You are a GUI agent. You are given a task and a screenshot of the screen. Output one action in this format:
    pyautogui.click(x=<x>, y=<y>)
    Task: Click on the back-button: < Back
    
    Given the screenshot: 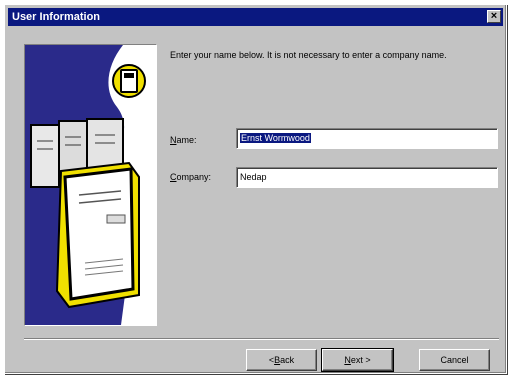 What is the action you would take?
    pyautogui.click(x=281, y=360)
    